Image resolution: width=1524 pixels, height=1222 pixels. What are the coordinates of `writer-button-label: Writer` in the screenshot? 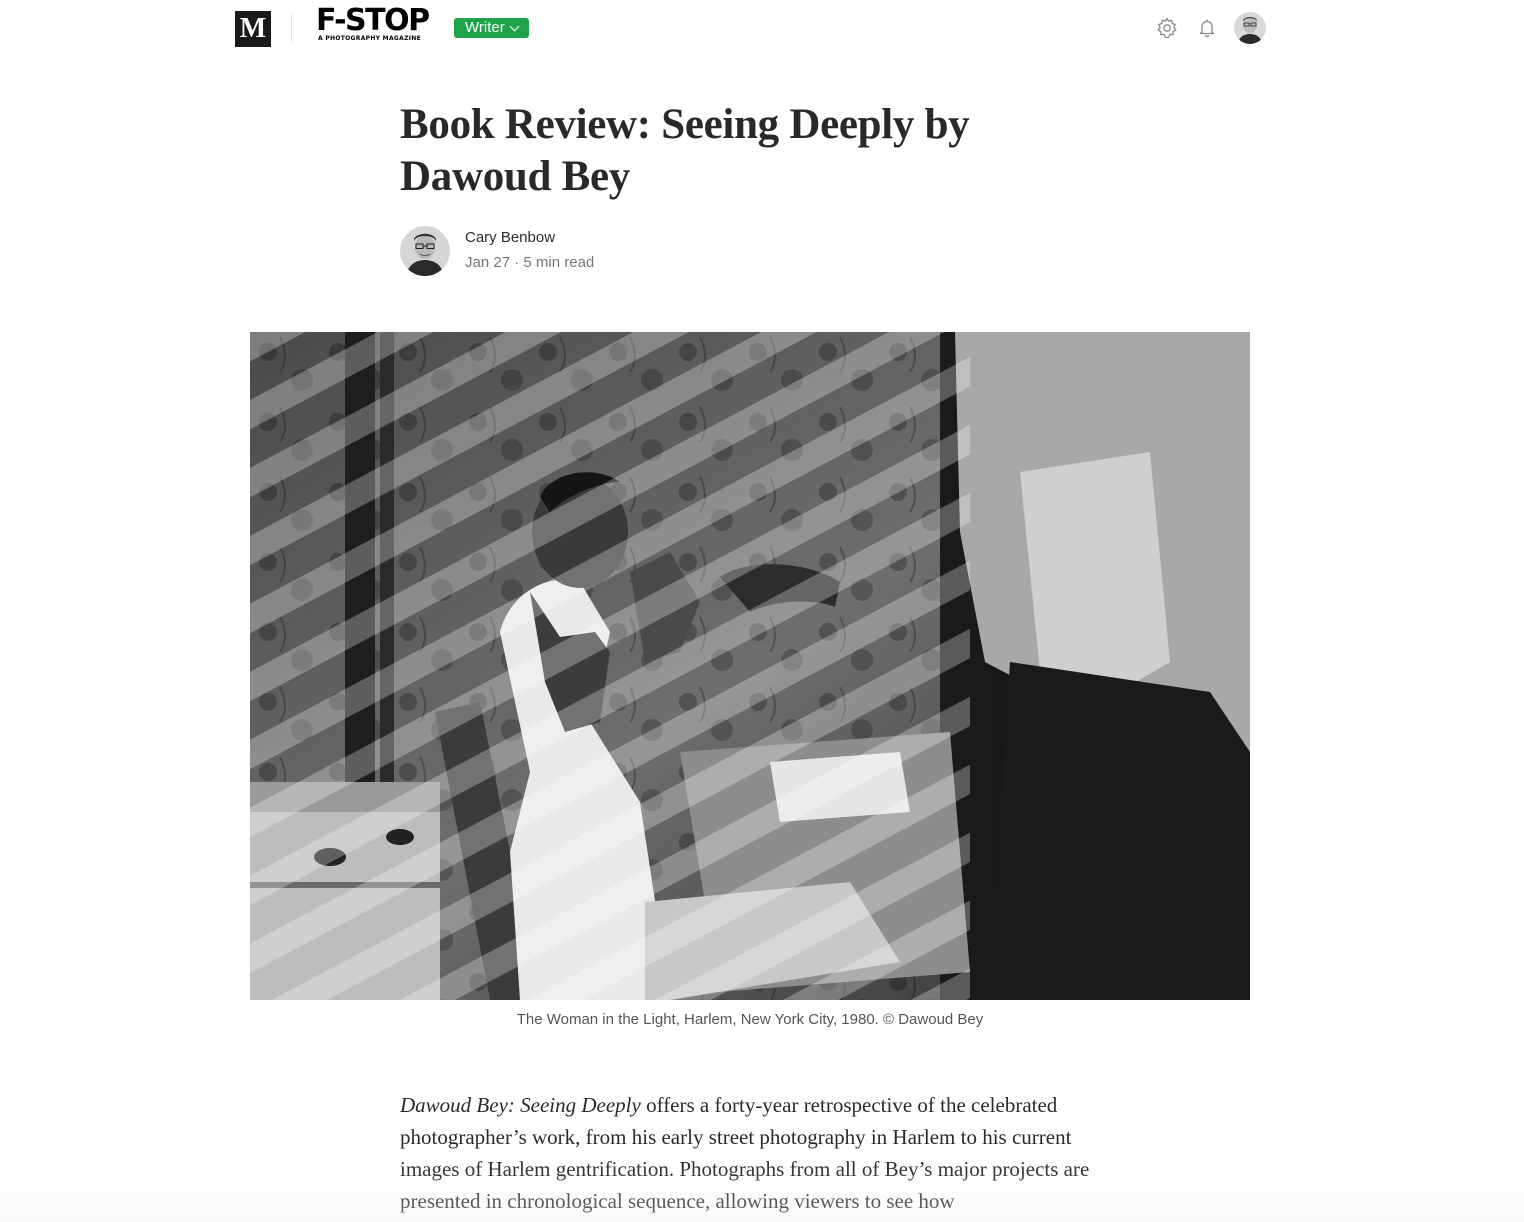 It's located at (485, 27).